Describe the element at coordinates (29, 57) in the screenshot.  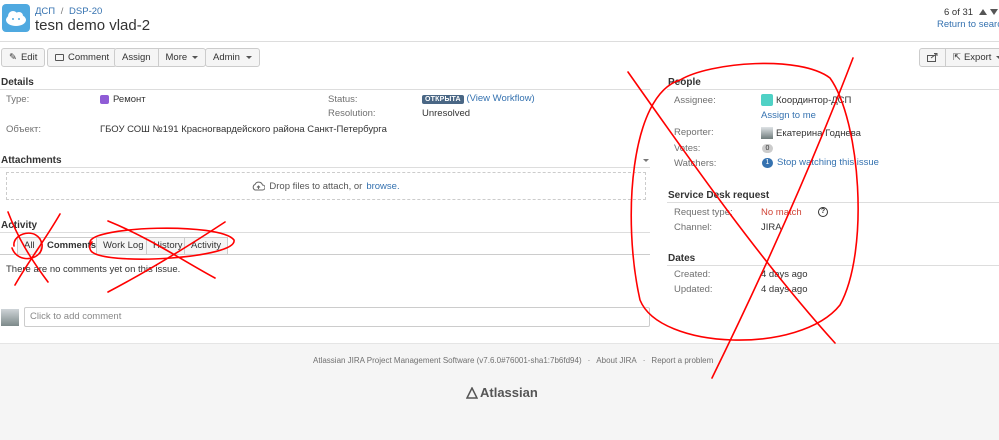
I see `edit-button-label: Edit` at that location.